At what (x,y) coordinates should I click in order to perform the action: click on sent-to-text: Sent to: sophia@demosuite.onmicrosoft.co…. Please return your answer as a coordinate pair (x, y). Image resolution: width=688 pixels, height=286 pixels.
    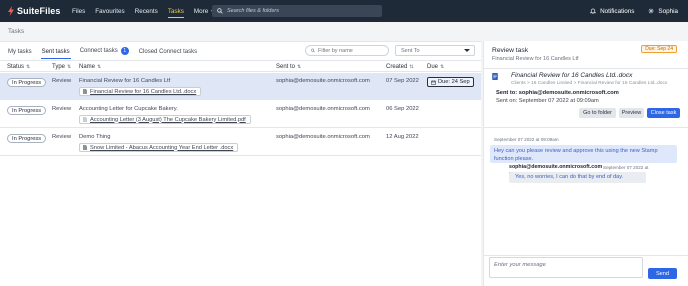
    Looking at the image, I should click on (557, 93).